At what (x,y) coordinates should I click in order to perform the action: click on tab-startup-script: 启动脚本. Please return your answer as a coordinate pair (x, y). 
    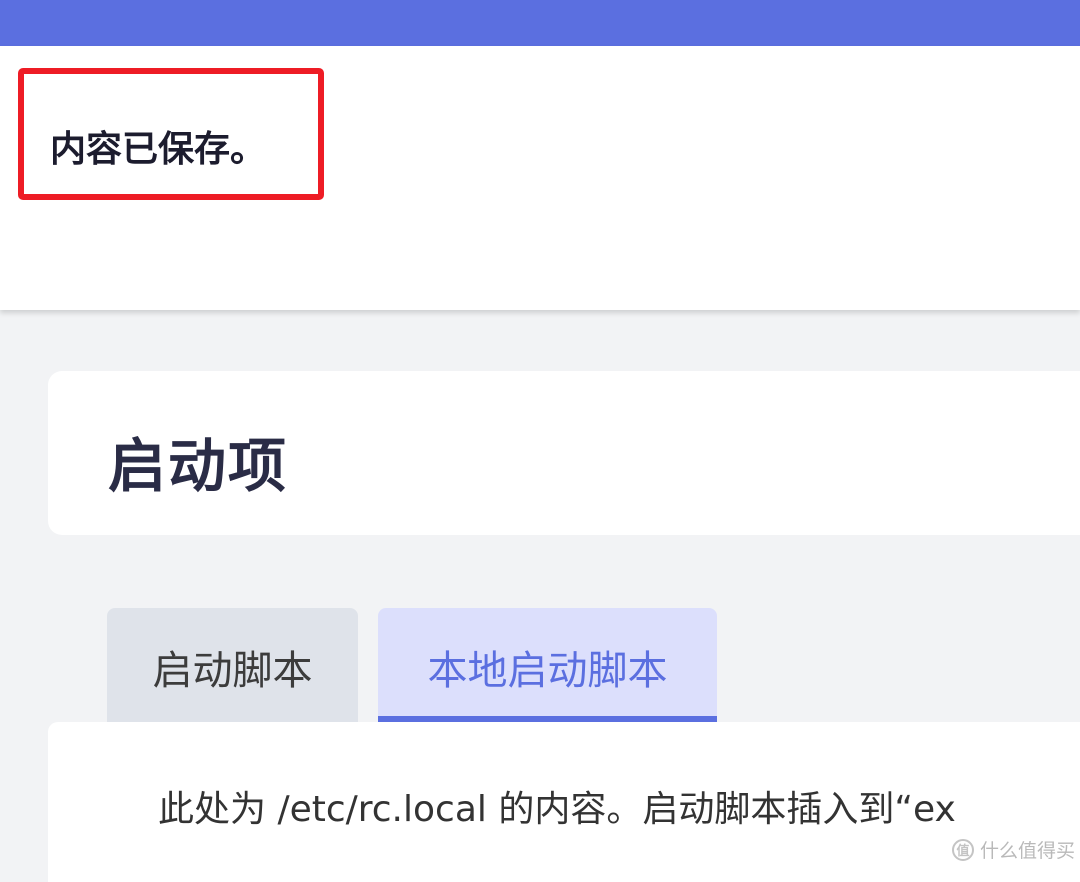
    Looking at the image, I should click on (232, 665).